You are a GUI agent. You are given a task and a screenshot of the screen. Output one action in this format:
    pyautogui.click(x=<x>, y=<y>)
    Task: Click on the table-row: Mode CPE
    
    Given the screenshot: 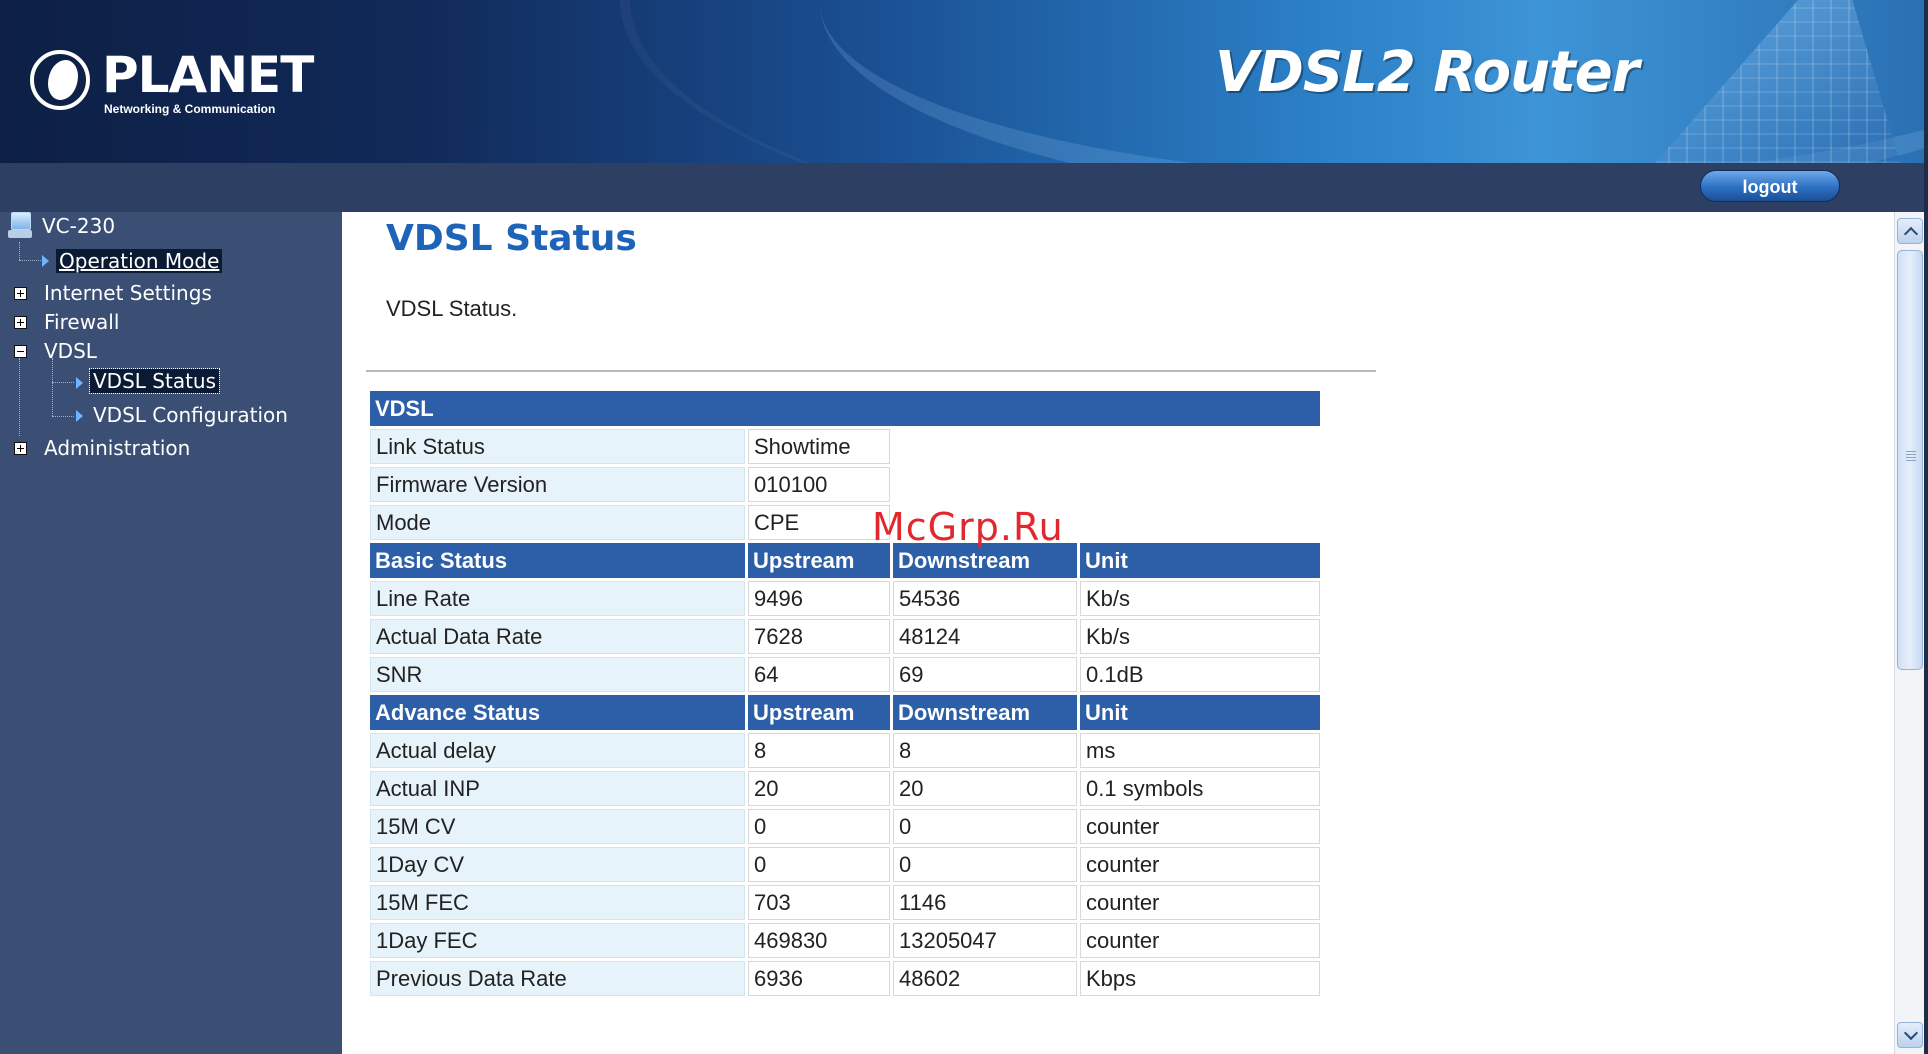 What is the action you would take?
    pyautogui.click(x=845, y=522)
    